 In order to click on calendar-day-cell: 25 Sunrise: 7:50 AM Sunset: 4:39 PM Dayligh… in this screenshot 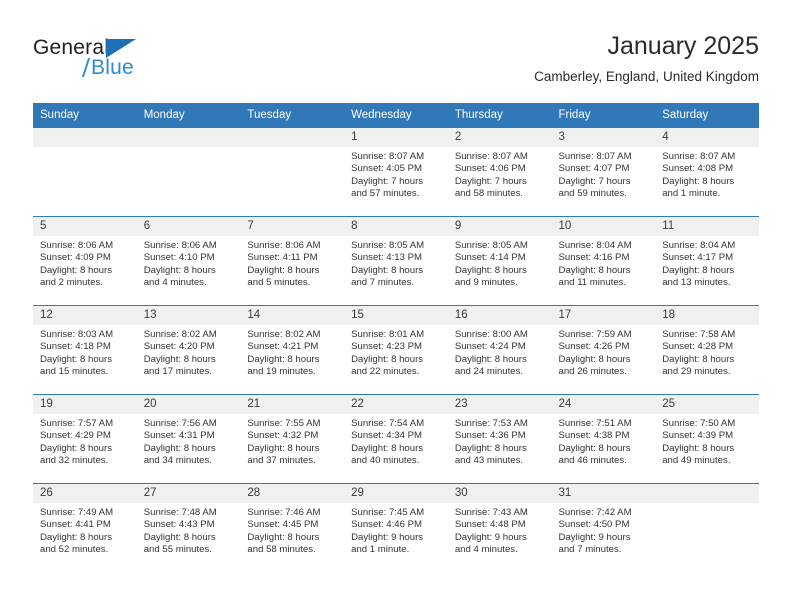, I will do `click(707, 439)`.